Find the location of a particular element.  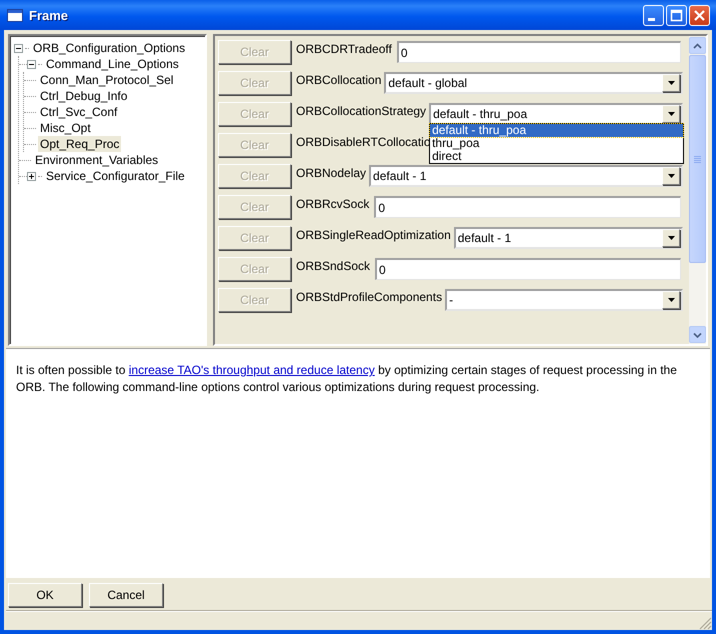

tree-item: Opt_Req_Proc is located at coordinates (80, 144).